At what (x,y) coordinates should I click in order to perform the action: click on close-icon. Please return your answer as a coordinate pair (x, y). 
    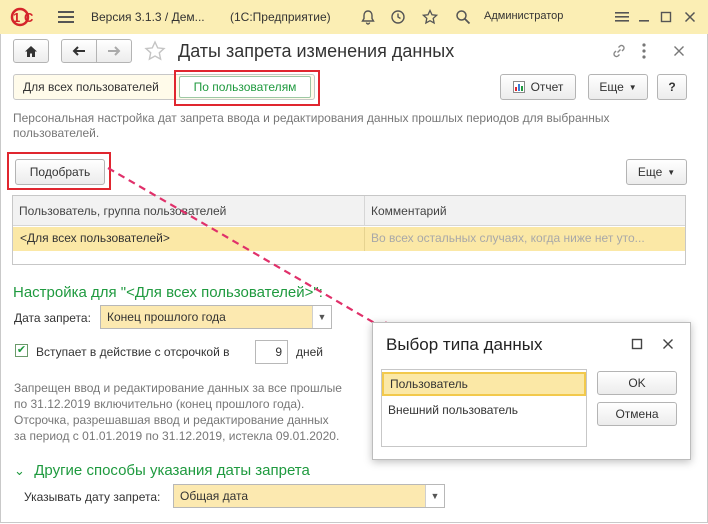
    Looking at the image, I should click on (668, 345).